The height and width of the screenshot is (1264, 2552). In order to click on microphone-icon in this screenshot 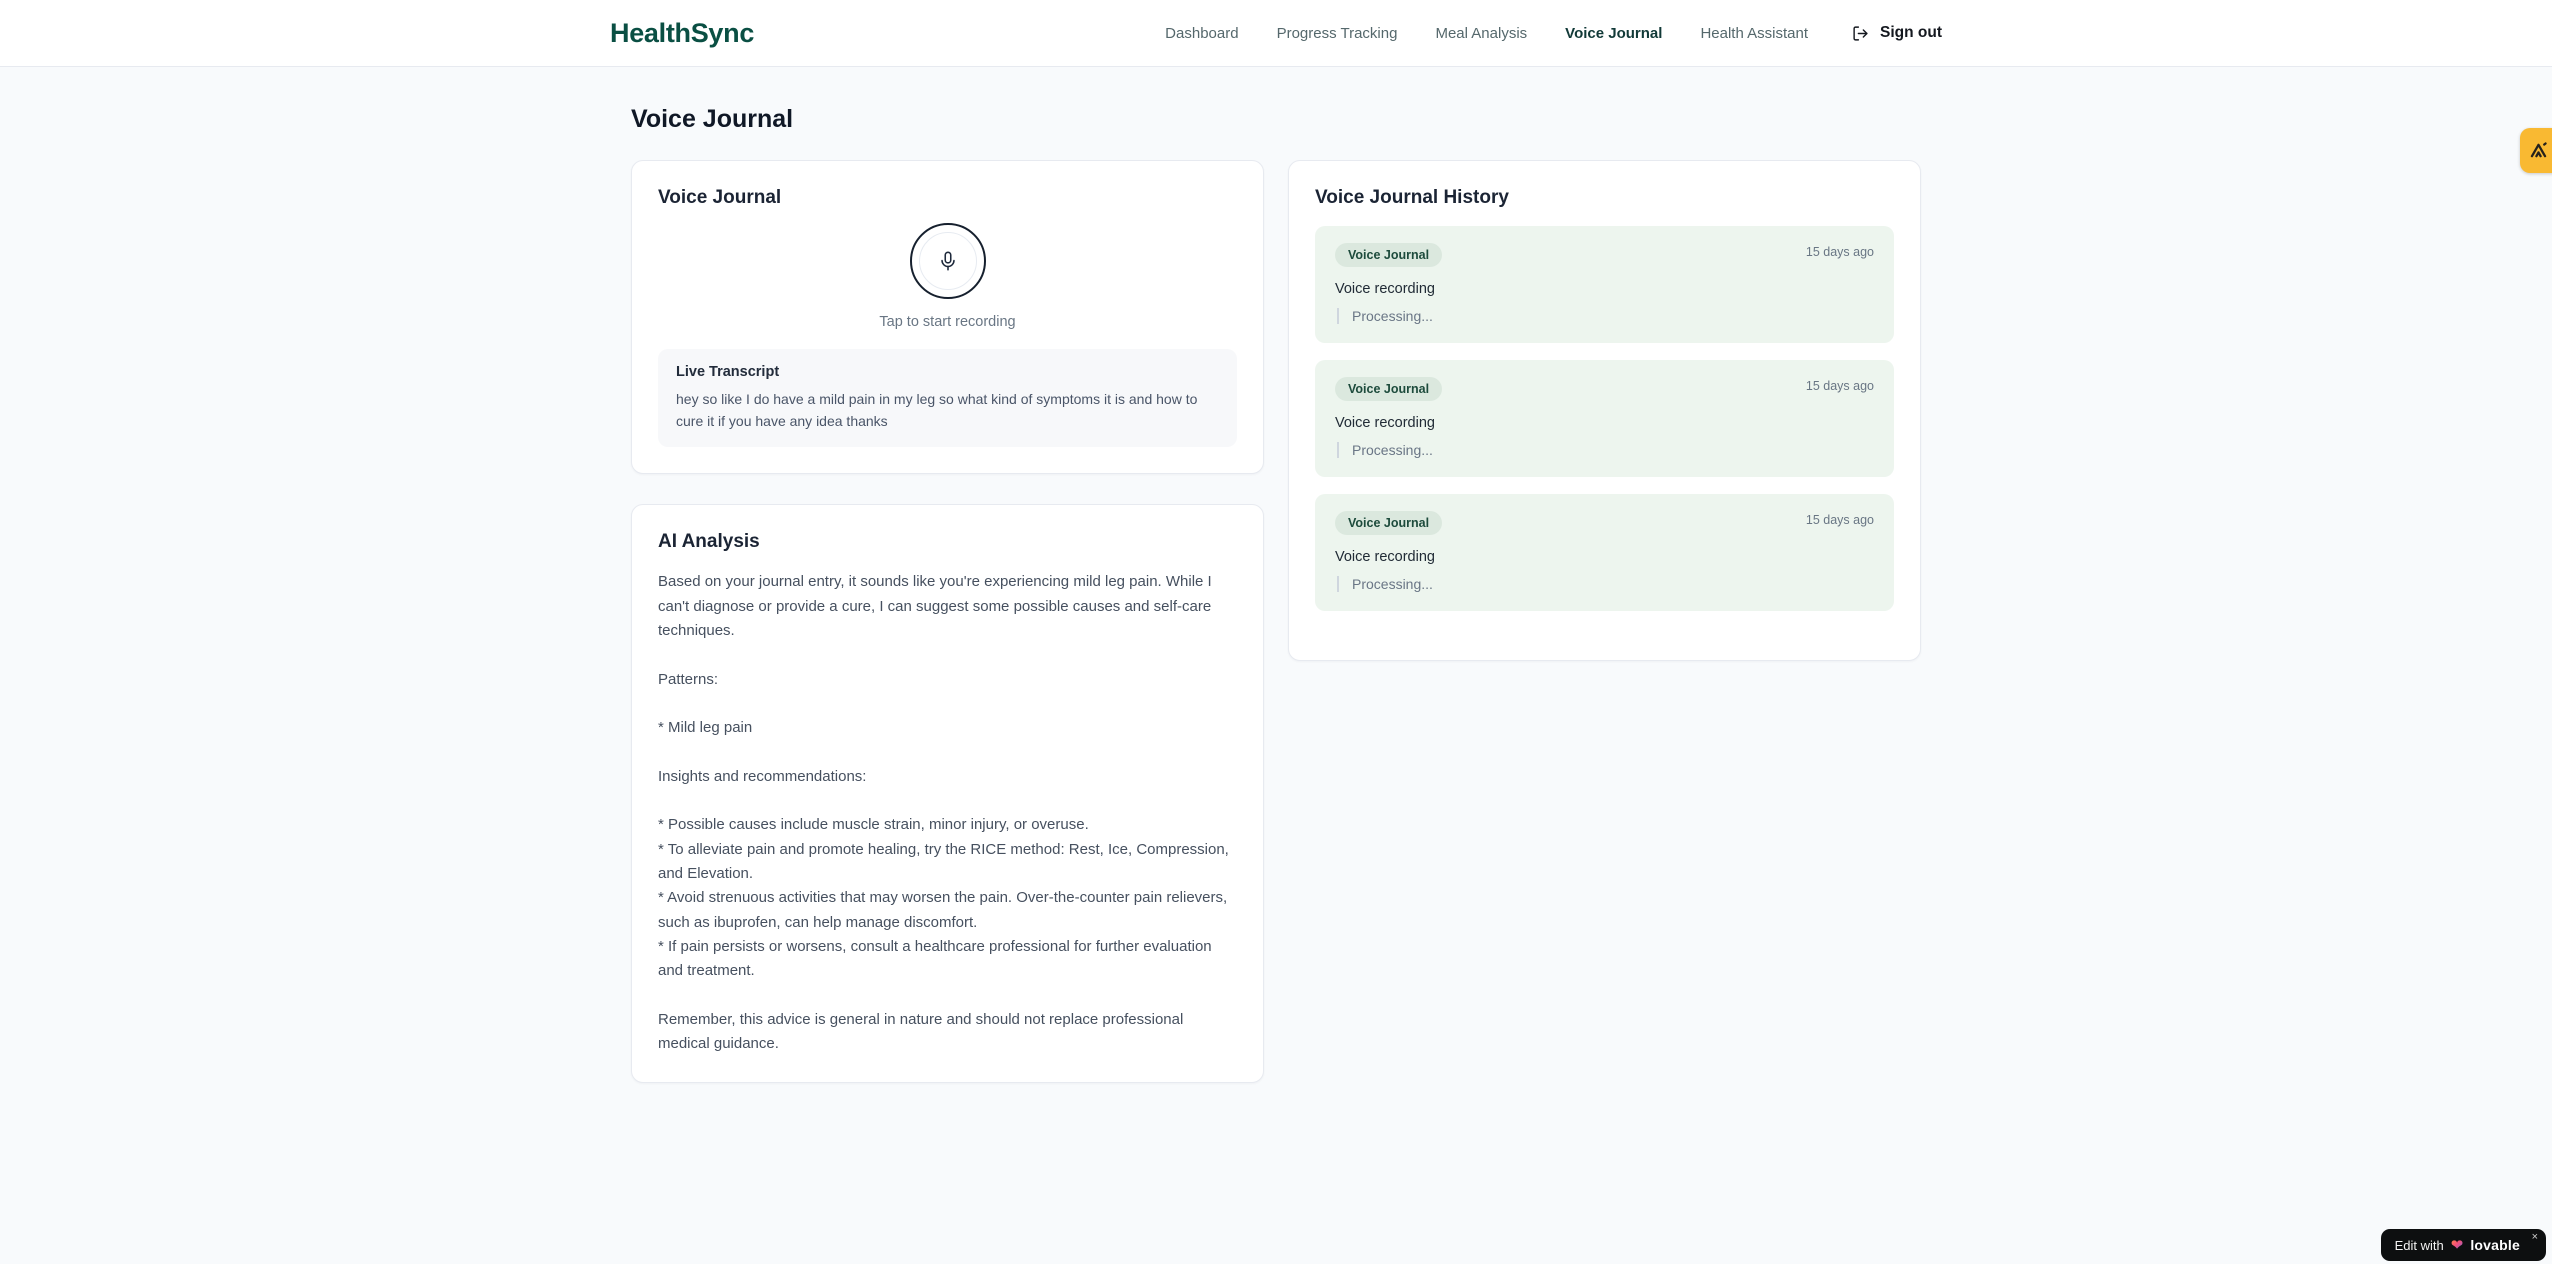, I will do `click(947, 261)`.